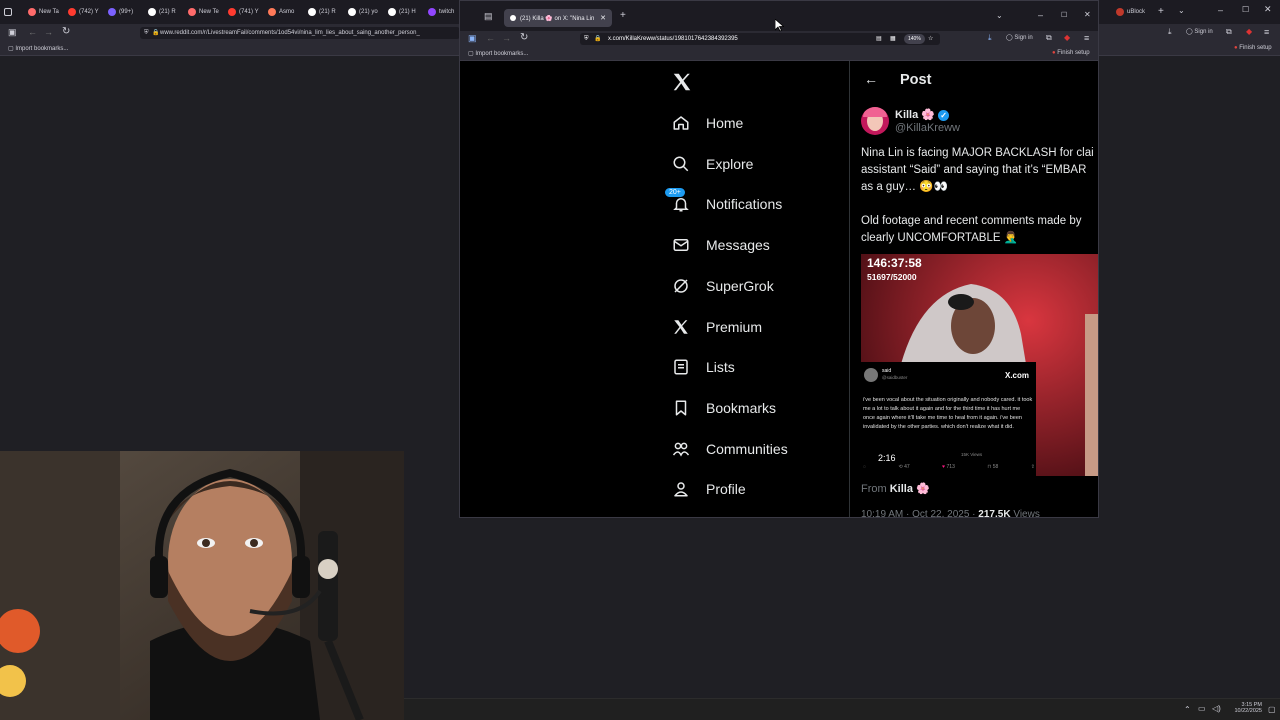  What do you see at coordinates (11, 12) in the screenshot?
I see `tab-overview-icon` at bounding box center [11, 12].